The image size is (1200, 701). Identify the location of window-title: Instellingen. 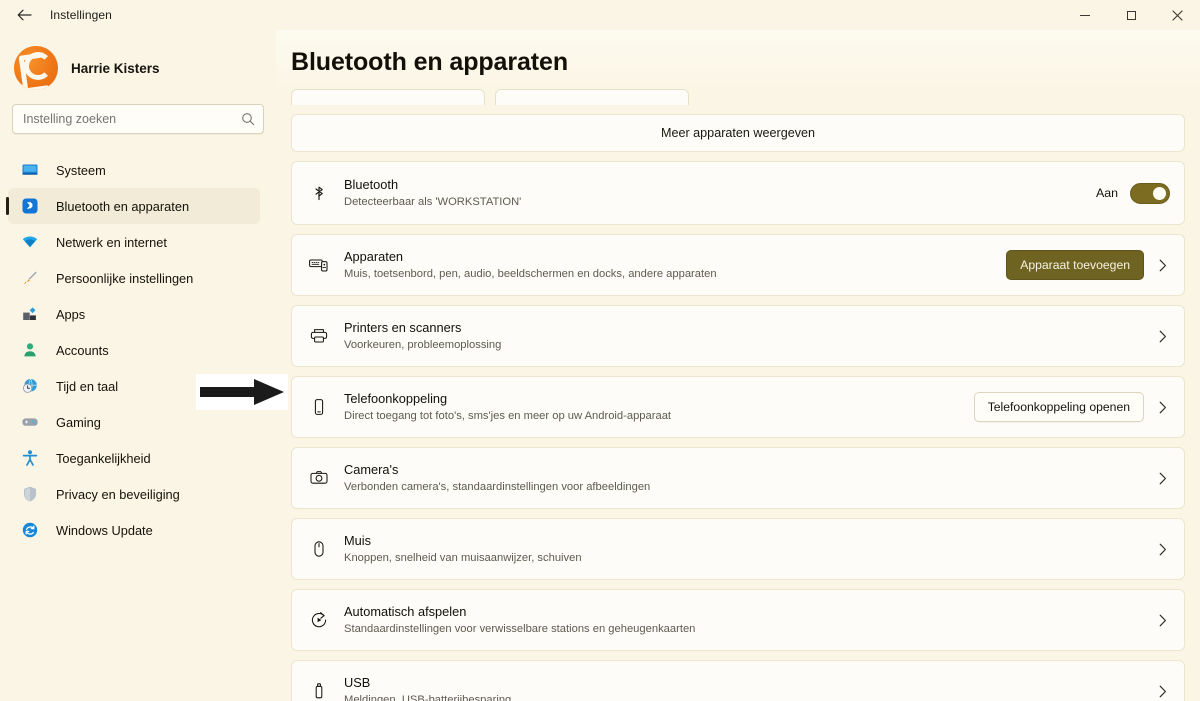
(81, 15).